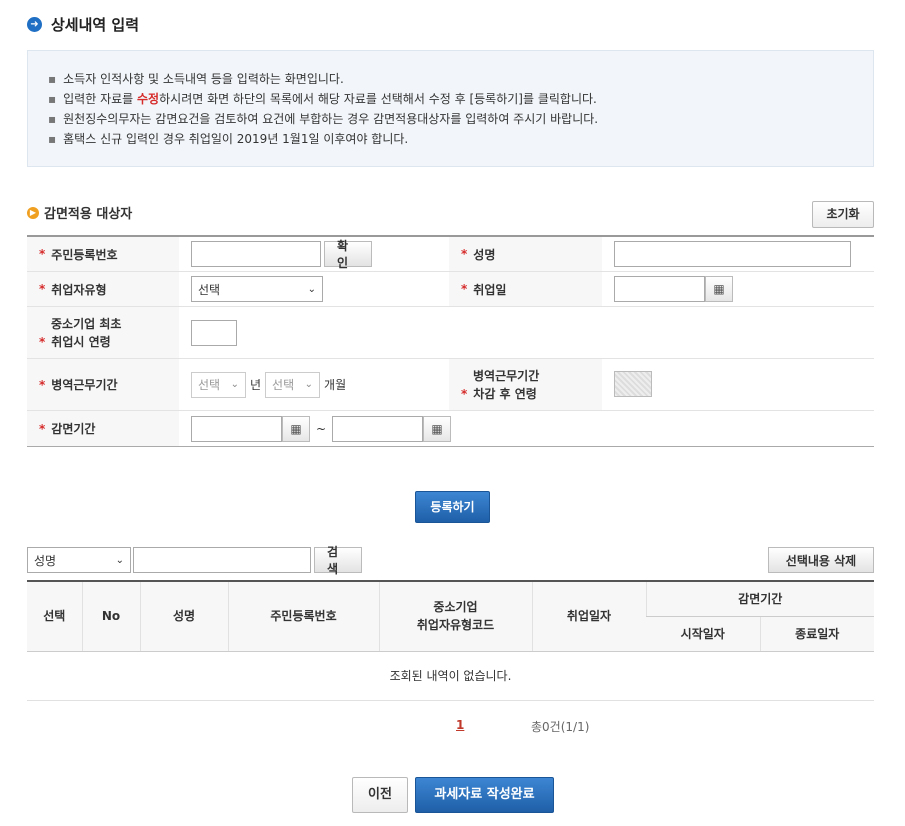  What do you see at coordinates (335, 385) in the screenshot?
I see `month-unit: 개월` at bounding box center [335, 385].